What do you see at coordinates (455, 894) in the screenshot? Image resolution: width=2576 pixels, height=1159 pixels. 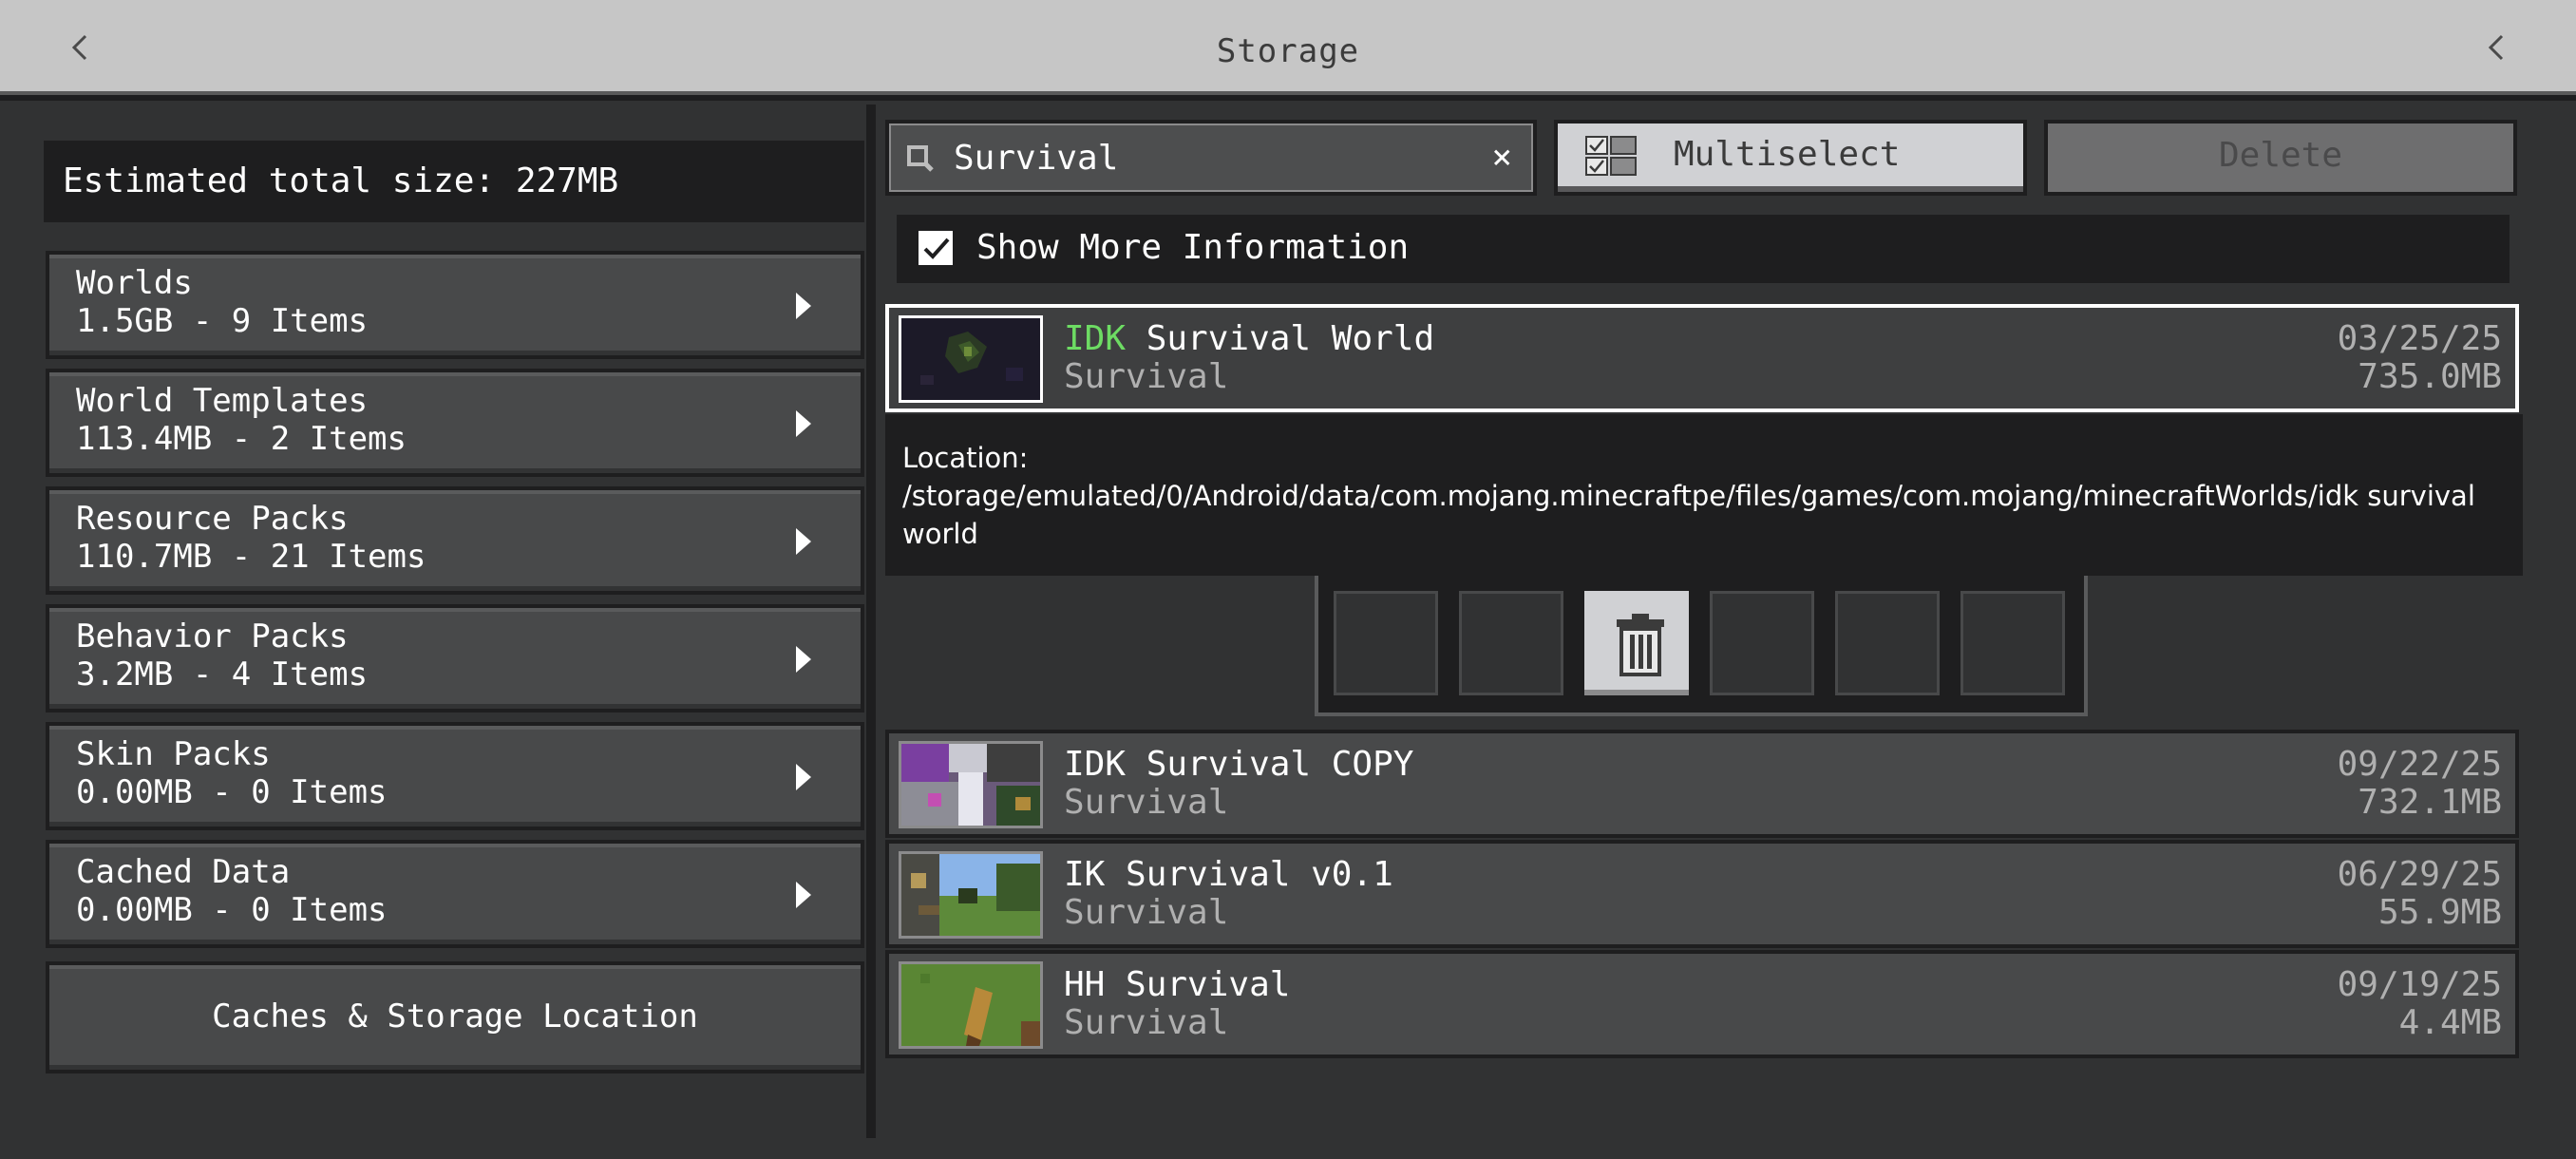 I see `category-cached-data: Cached Data 0.00MB - 0 Items` at bounding box center [455, 894].